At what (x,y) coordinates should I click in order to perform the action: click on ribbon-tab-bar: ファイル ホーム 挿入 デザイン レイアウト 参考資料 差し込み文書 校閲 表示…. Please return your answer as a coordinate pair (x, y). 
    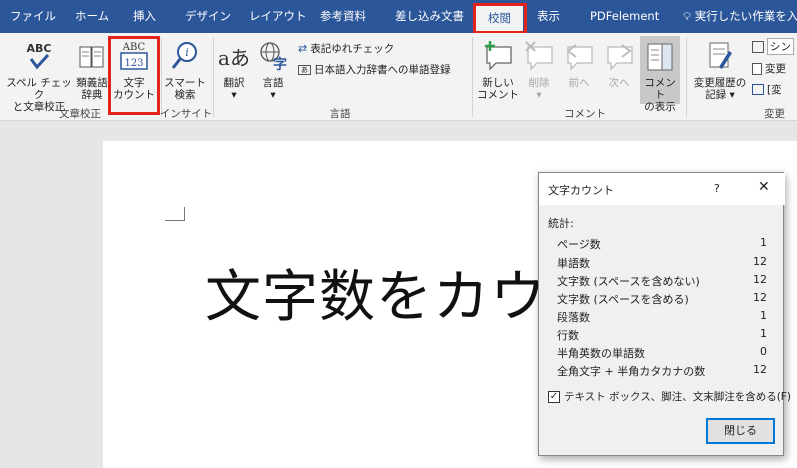
    Looking at the image, I should click on (398, 16).